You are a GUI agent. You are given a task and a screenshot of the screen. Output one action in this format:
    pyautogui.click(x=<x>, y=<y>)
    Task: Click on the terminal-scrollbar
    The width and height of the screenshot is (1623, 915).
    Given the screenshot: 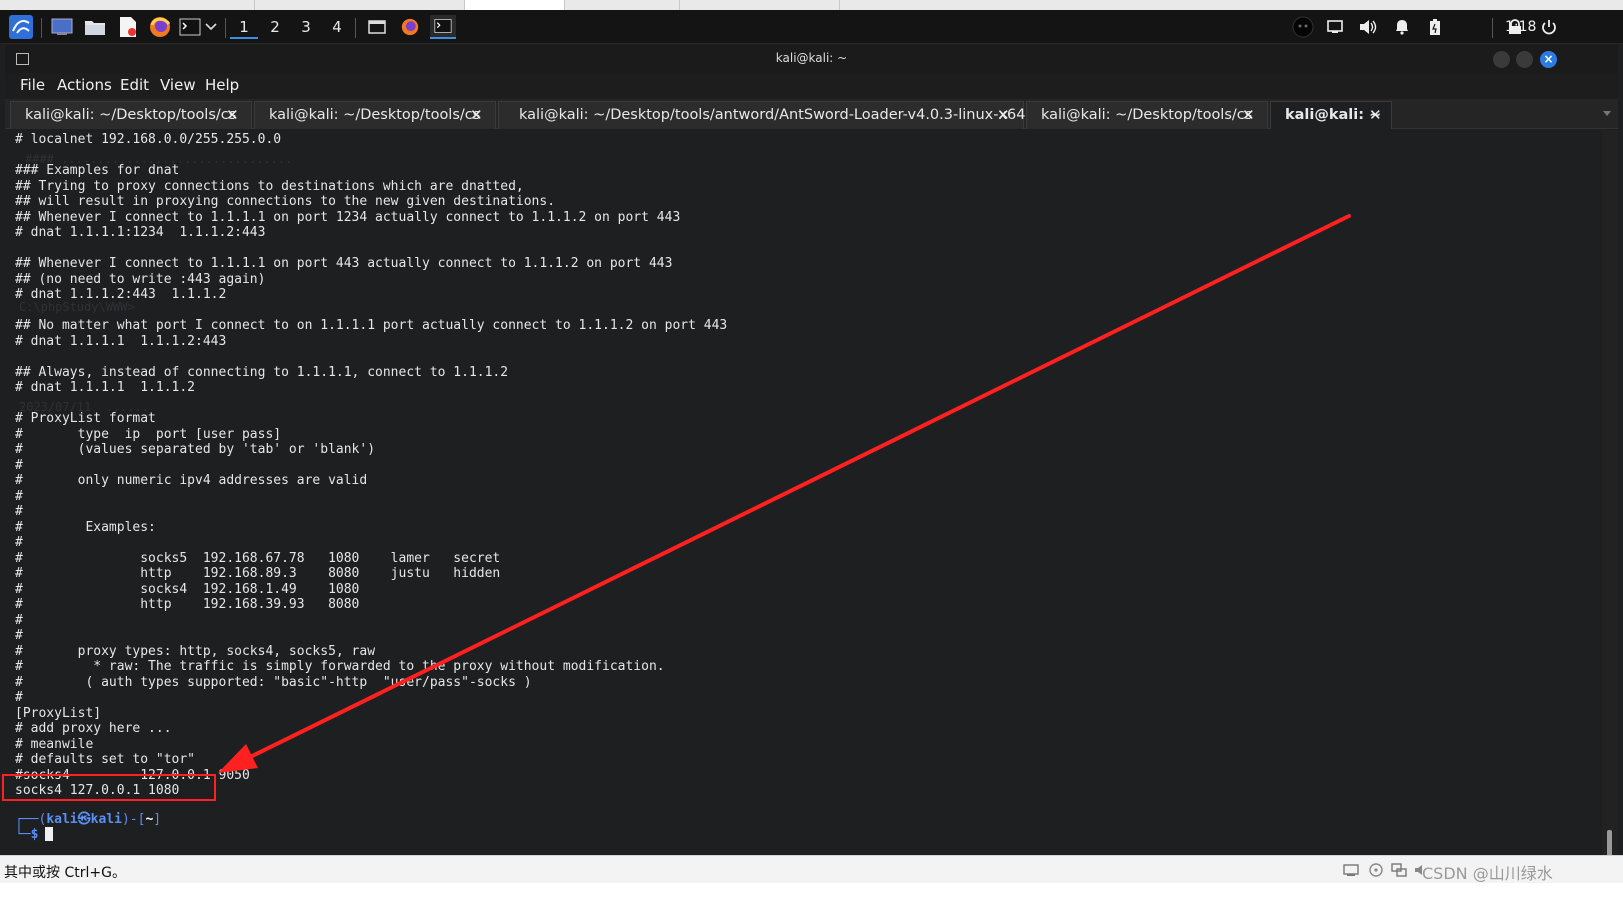 What is the action you would take?
    pyautogui.click(x=1610, y=506)
    